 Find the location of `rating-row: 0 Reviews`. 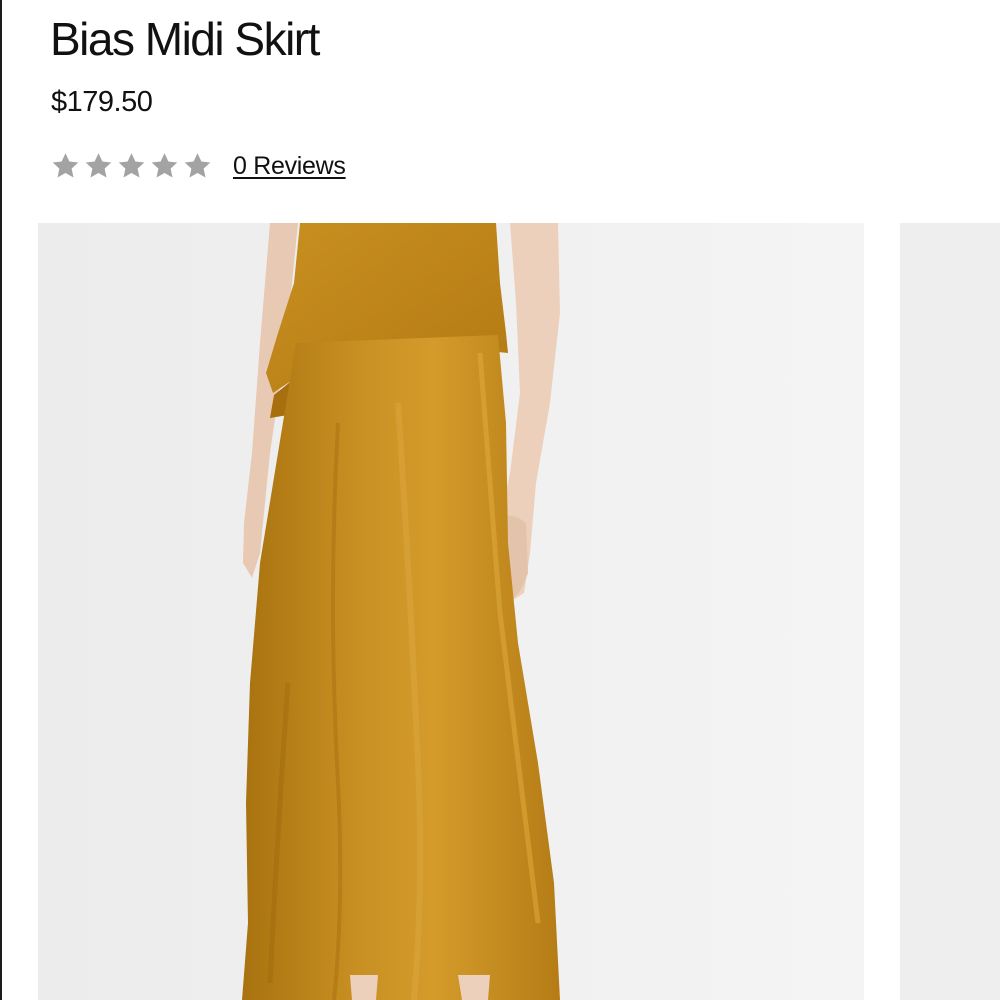

rating-row: 0 Reviews is located at coordinates (198, 166).